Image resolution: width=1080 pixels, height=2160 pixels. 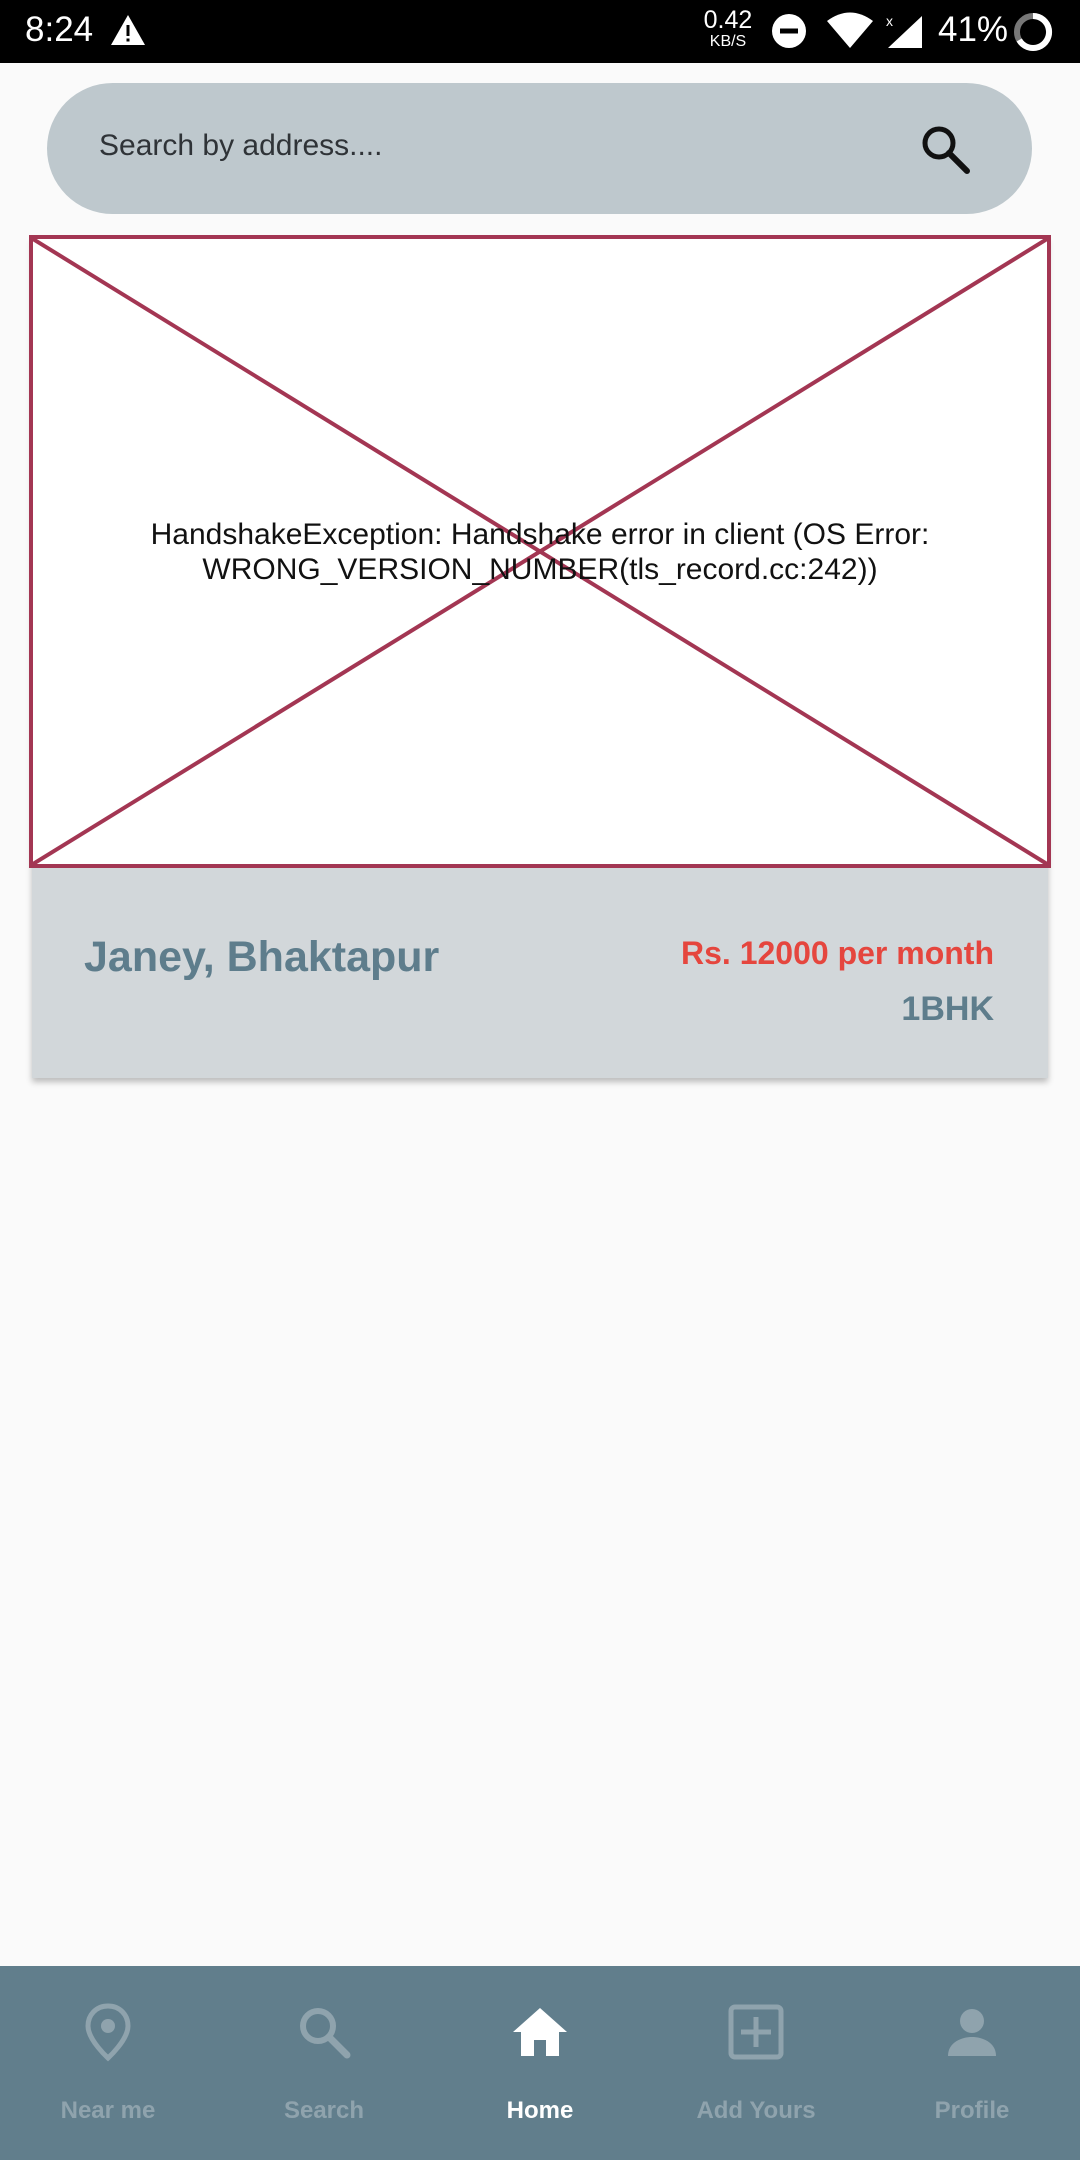 What do you see at coordinates (540, 31) in the screenshot?
I see `status-bar: 8:24 0.42 KB/S x 41%` at bounding box center [540, 31].